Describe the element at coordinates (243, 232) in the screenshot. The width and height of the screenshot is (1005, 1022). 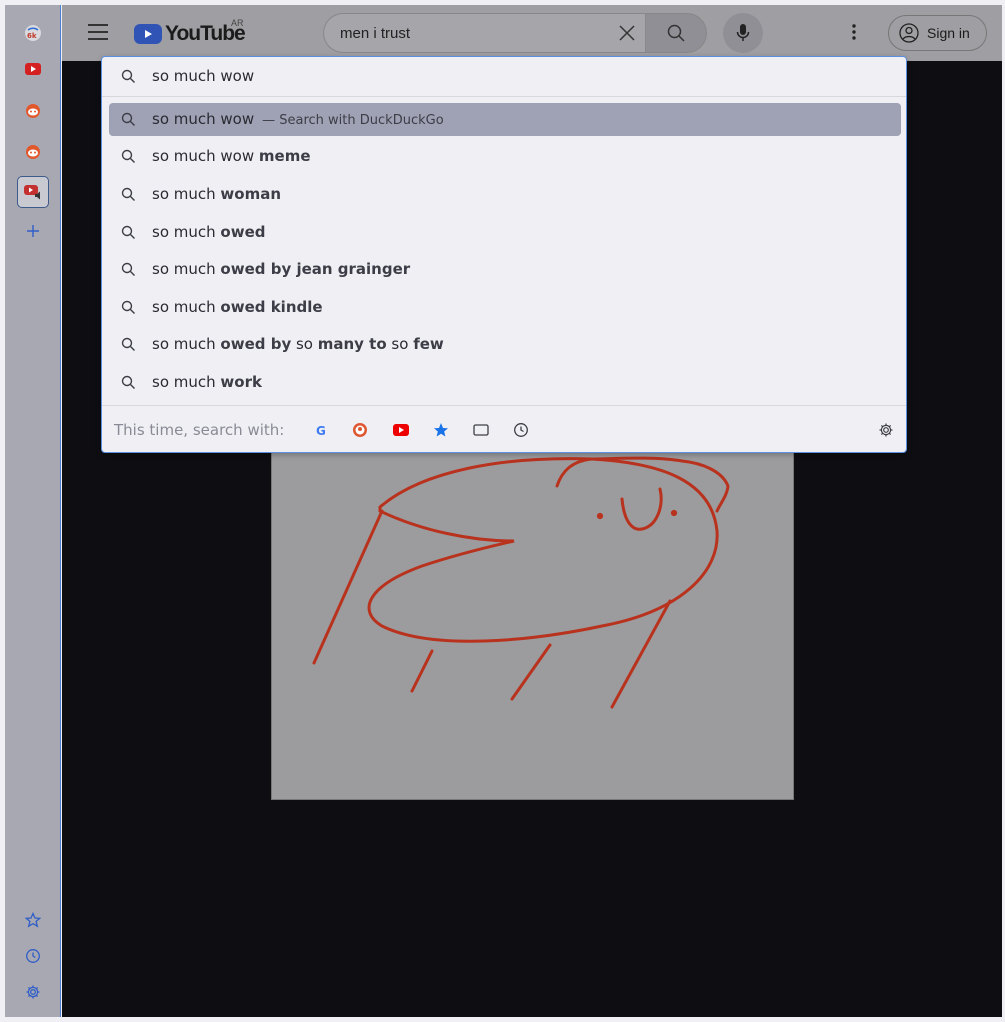
I see `suggestion-completion: owed` at that location.